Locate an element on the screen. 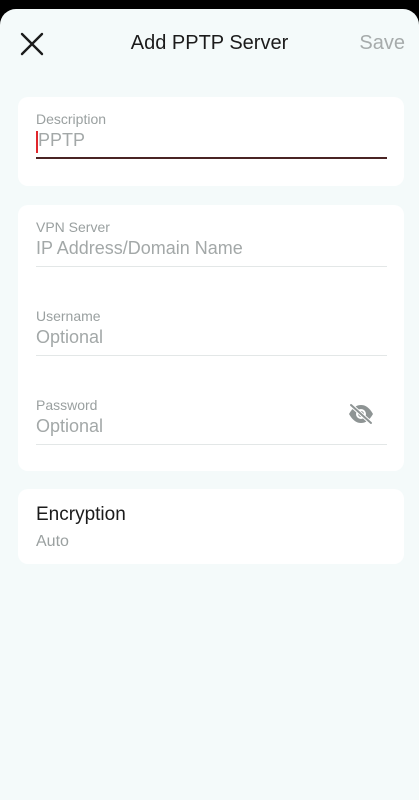 Image resolution: width=419 pixels, height=800 pixels. password-input: Optional is located at coordinates (186, 426).